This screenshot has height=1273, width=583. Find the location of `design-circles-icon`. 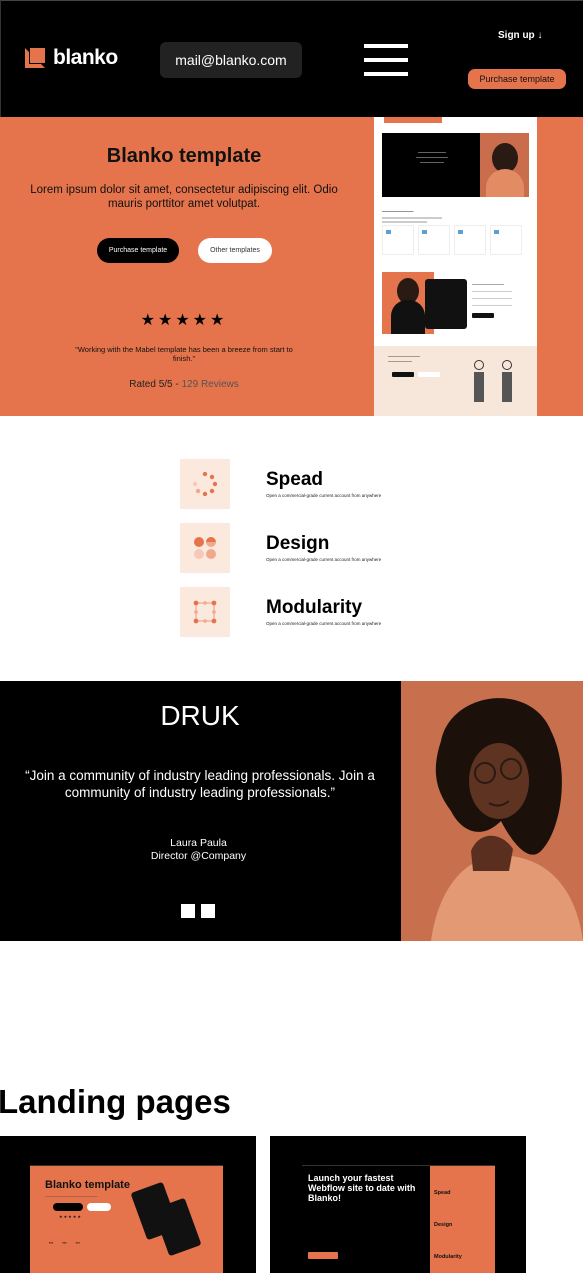

design-circles-icon is located at coordinates (205, 548).